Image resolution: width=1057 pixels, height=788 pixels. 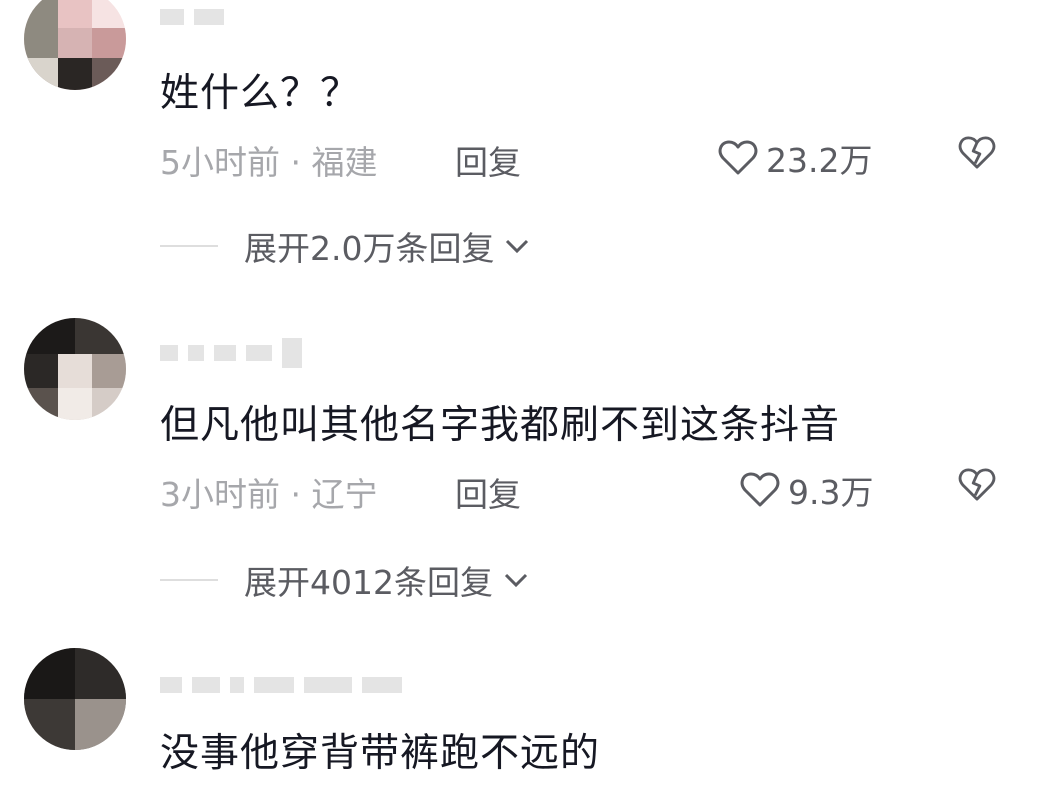 What do you see at coordinates (380, 753) in the screenshot?
I see `comment-text: 没事他穿背带裤跑不远的` at bounding box center [380, 753].